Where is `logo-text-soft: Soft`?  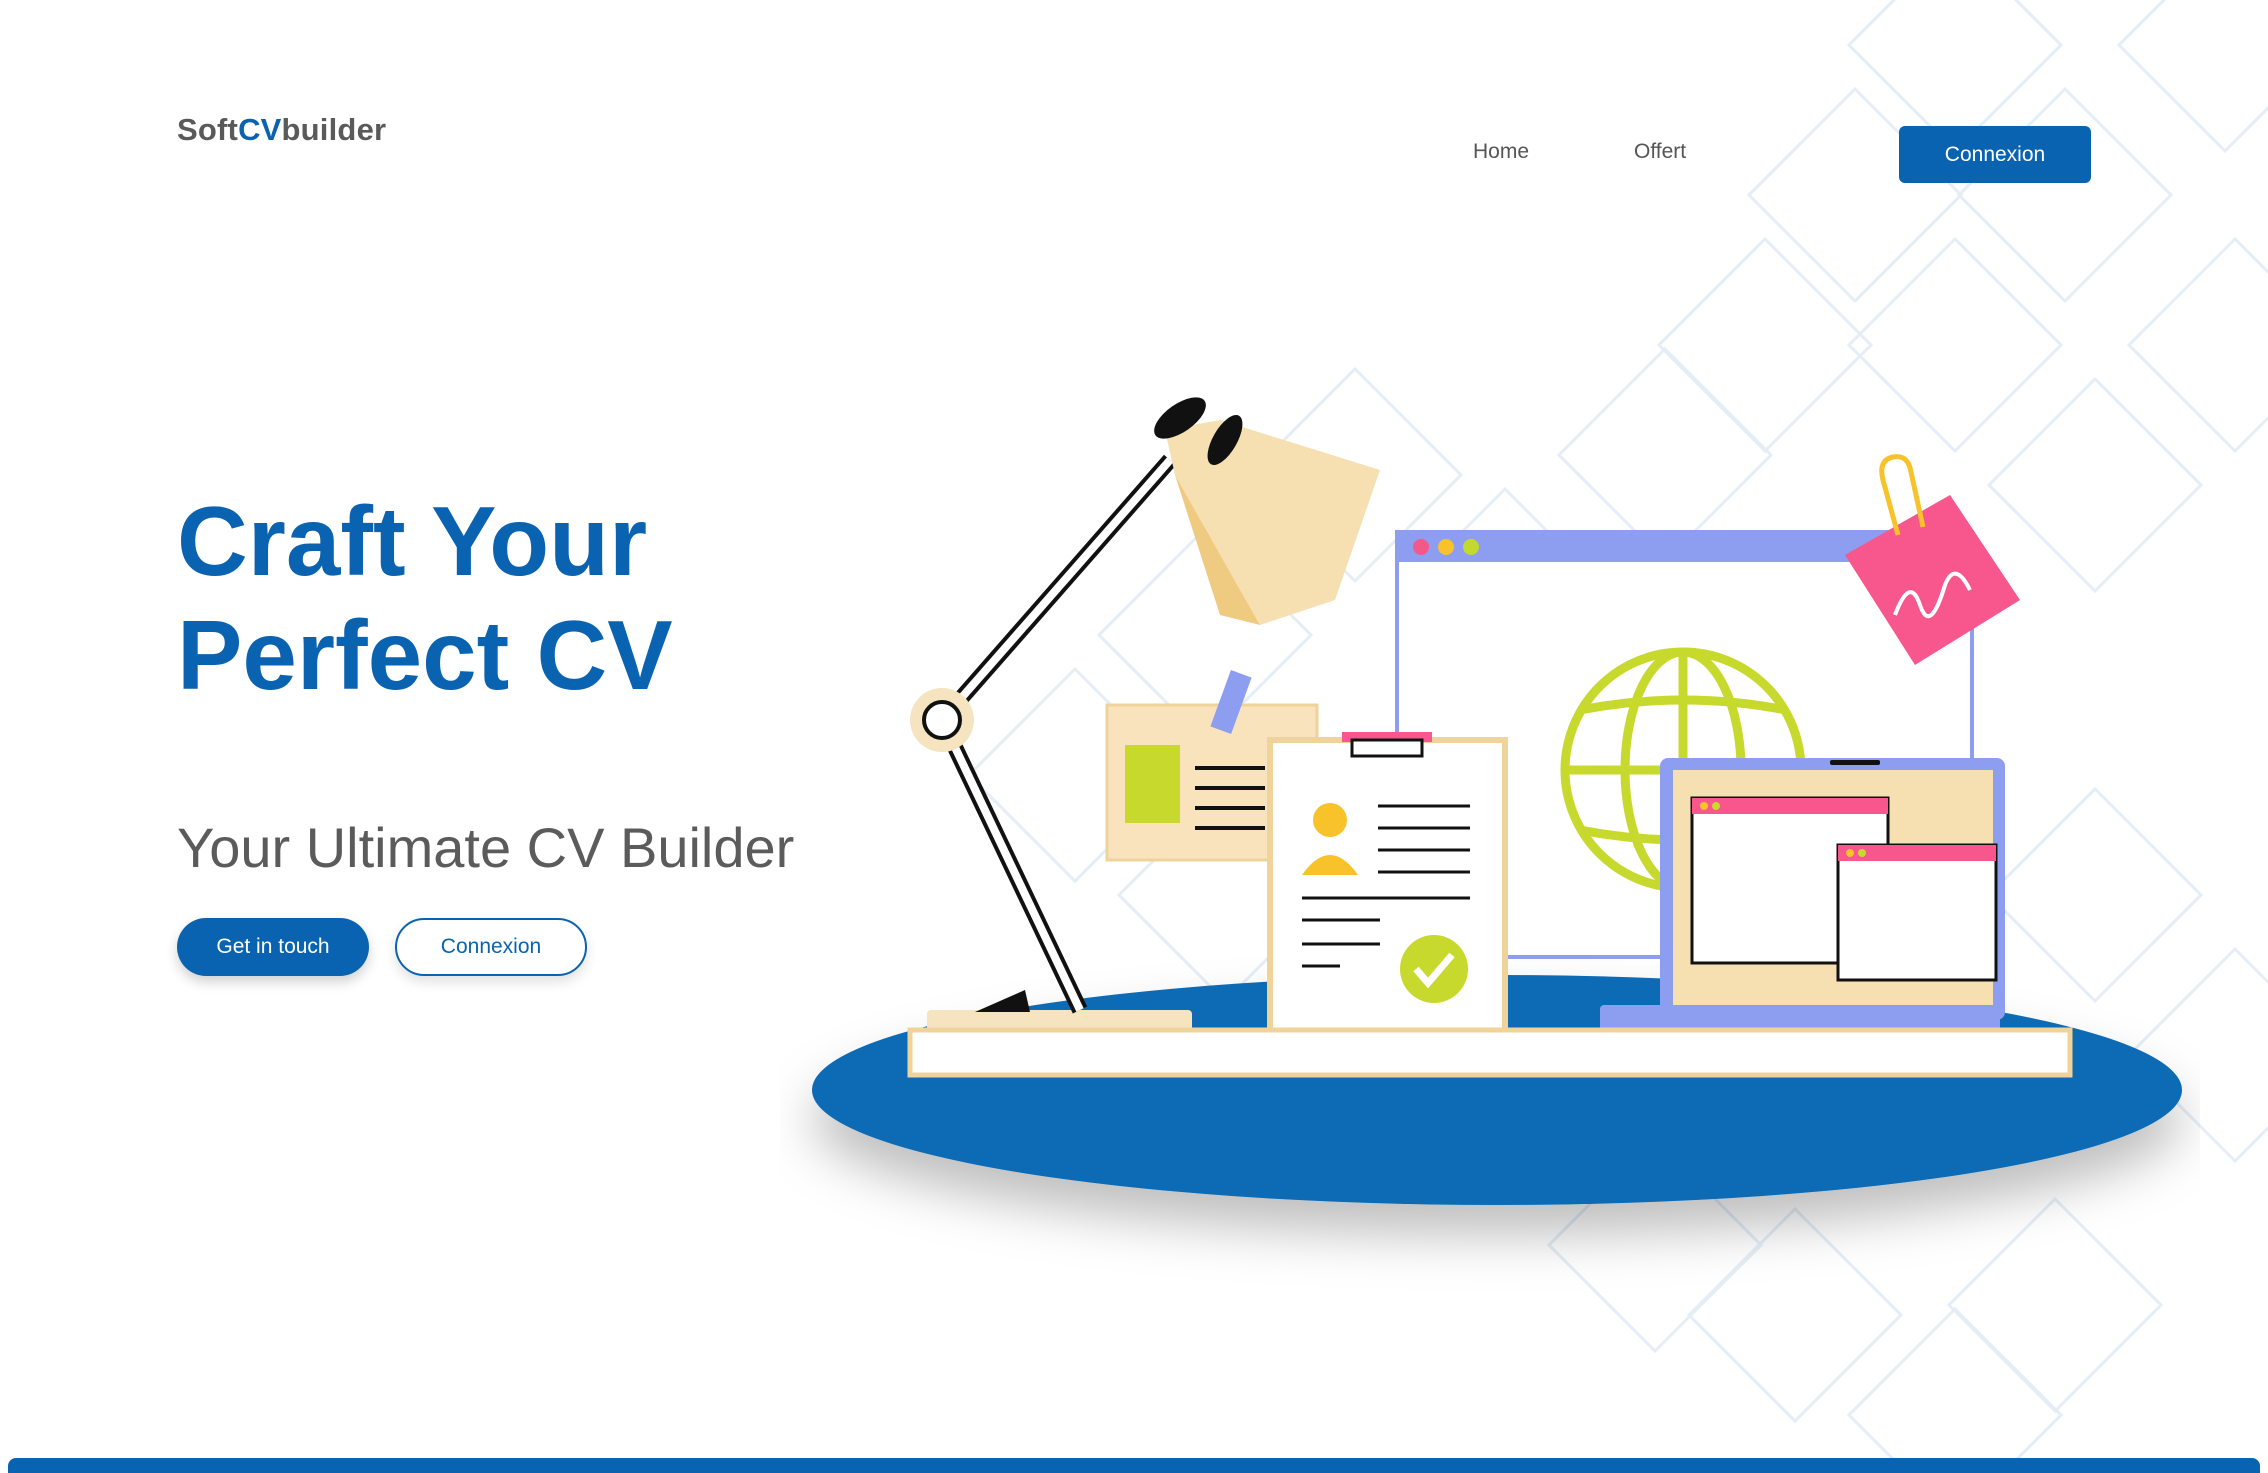
logo-text-soft: Soft is located at coordinates (208, 129).